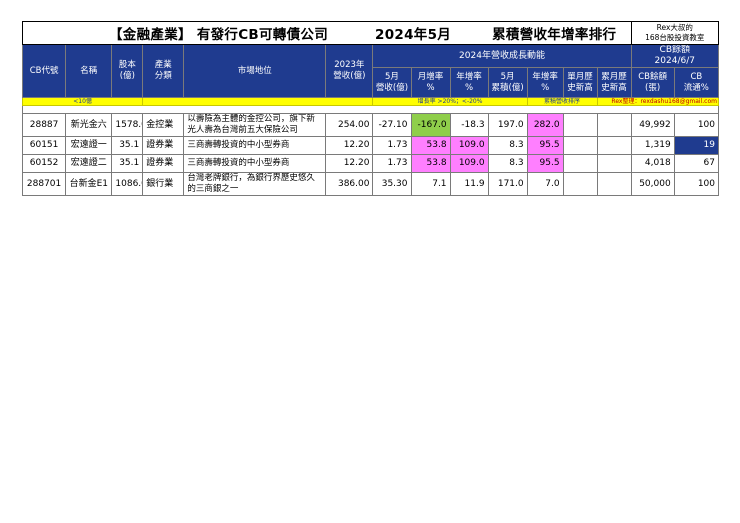  What do you see at coordinates (44, 71) in the screenshot?
I see `header-code: CB代號` at bounding box center [44, 71].